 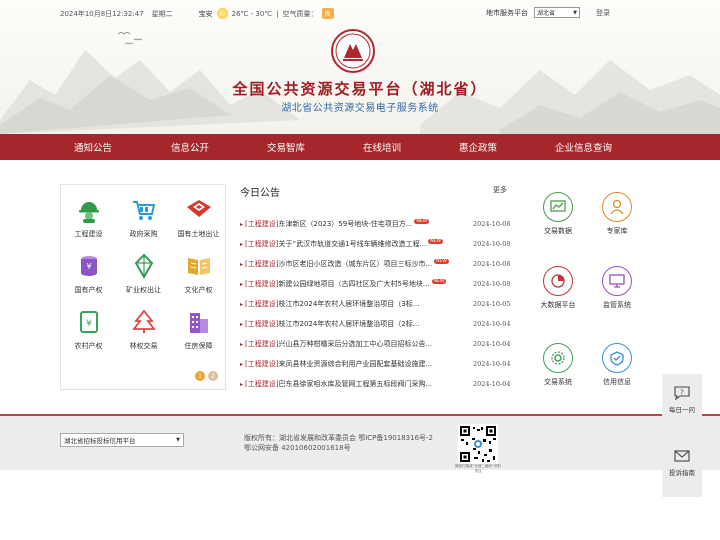 I want to click on complaint-guide-button: 投诉指南, so click(x=682, y=463).